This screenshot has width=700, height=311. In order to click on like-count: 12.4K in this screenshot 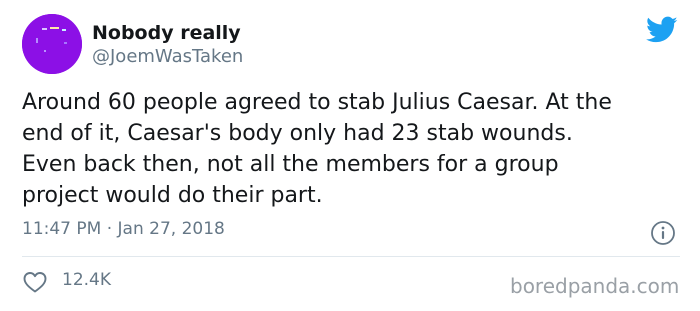, I will do `click(86, 280)`.